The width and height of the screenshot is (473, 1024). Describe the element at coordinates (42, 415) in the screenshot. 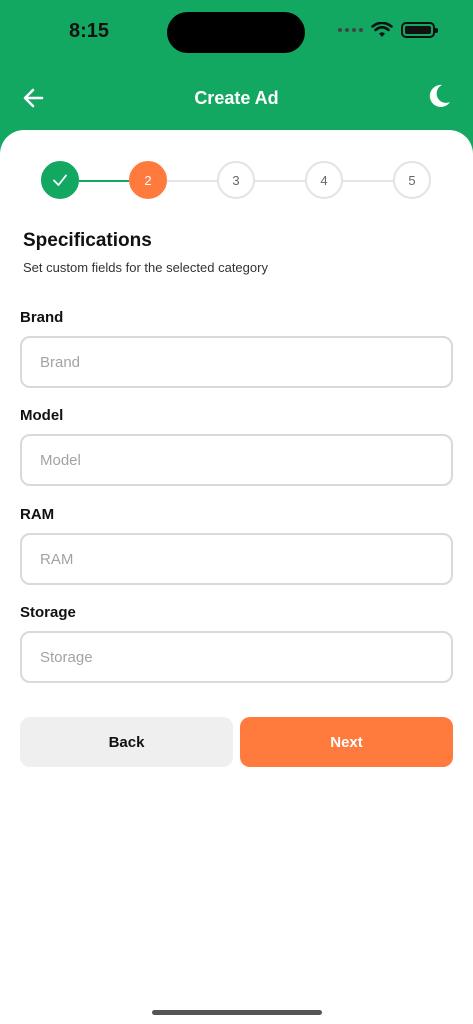

I see `model-label: Model` at that location.